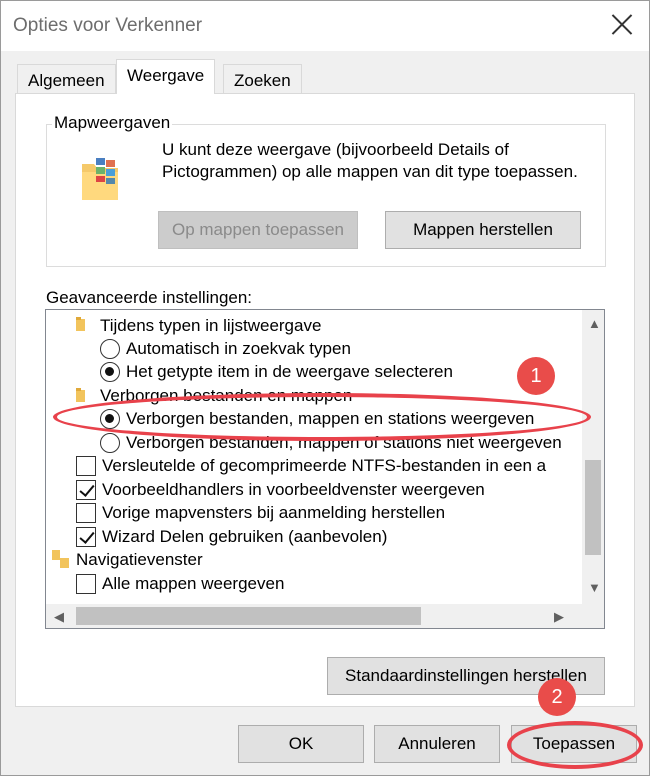  What do you see at coordinates (325, 26) in the screenshot?
I see `title-bar: Opties voor Verkenner` at bounding box center [325, 26].